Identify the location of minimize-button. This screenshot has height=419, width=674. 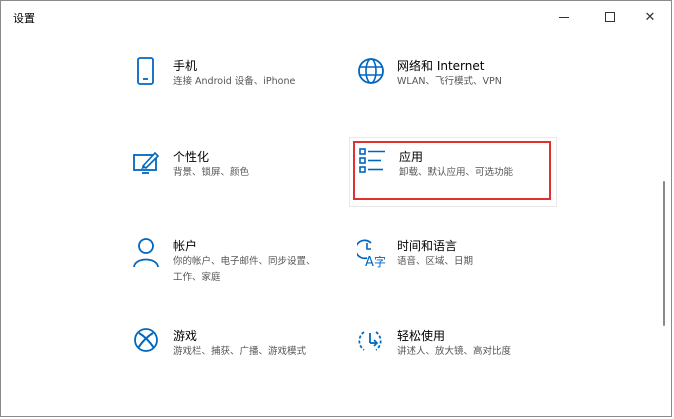
(564, 17).